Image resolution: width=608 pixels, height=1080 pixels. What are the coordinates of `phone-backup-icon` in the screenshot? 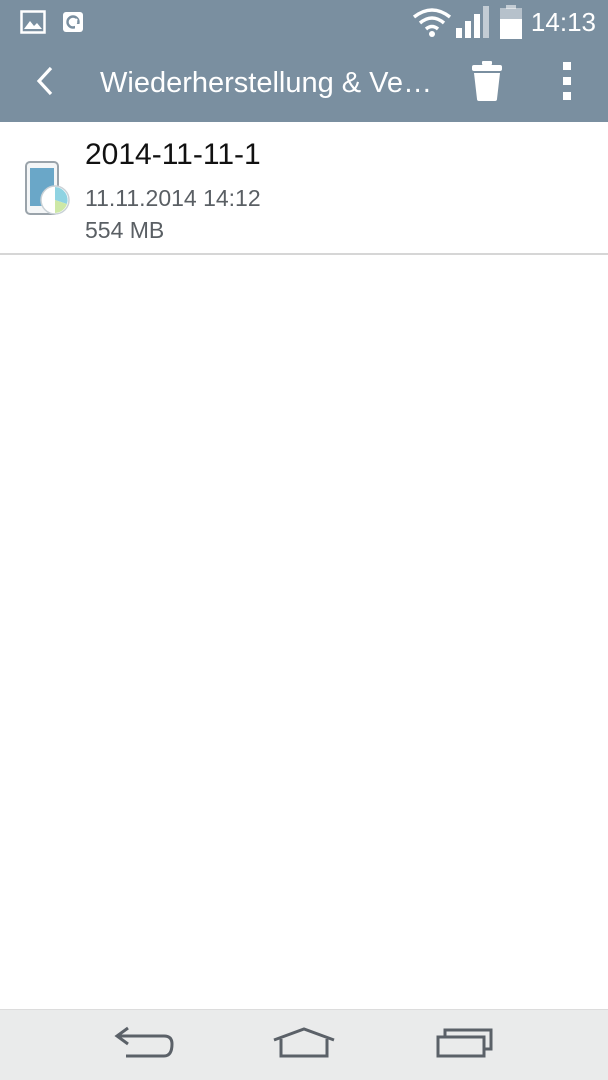 It's located at (49, 189).